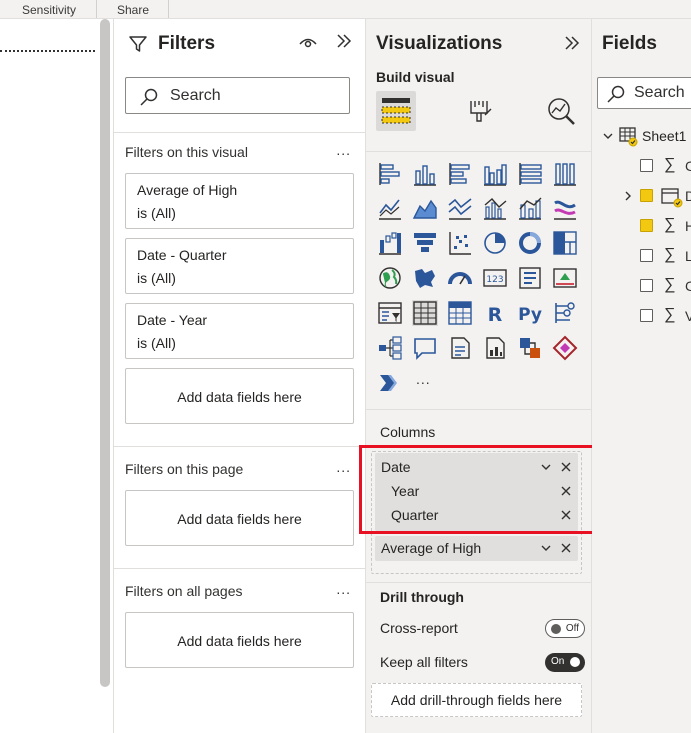 The height and width of the screenshot is (733, 691). Describe the element at coordinates (628, 137) in the screenshot. I see `table-icon` at that location.